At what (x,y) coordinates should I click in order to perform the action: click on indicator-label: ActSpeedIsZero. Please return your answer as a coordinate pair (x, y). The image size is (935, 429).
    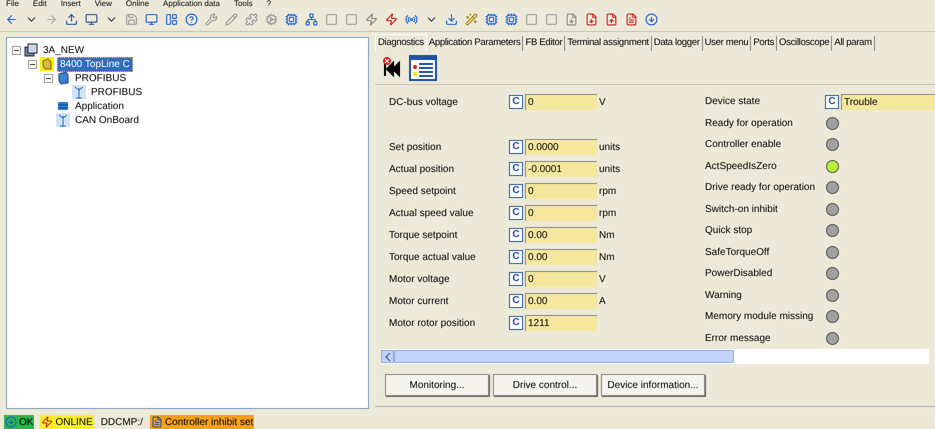
    Looking at the image, I should click on (741, 167).